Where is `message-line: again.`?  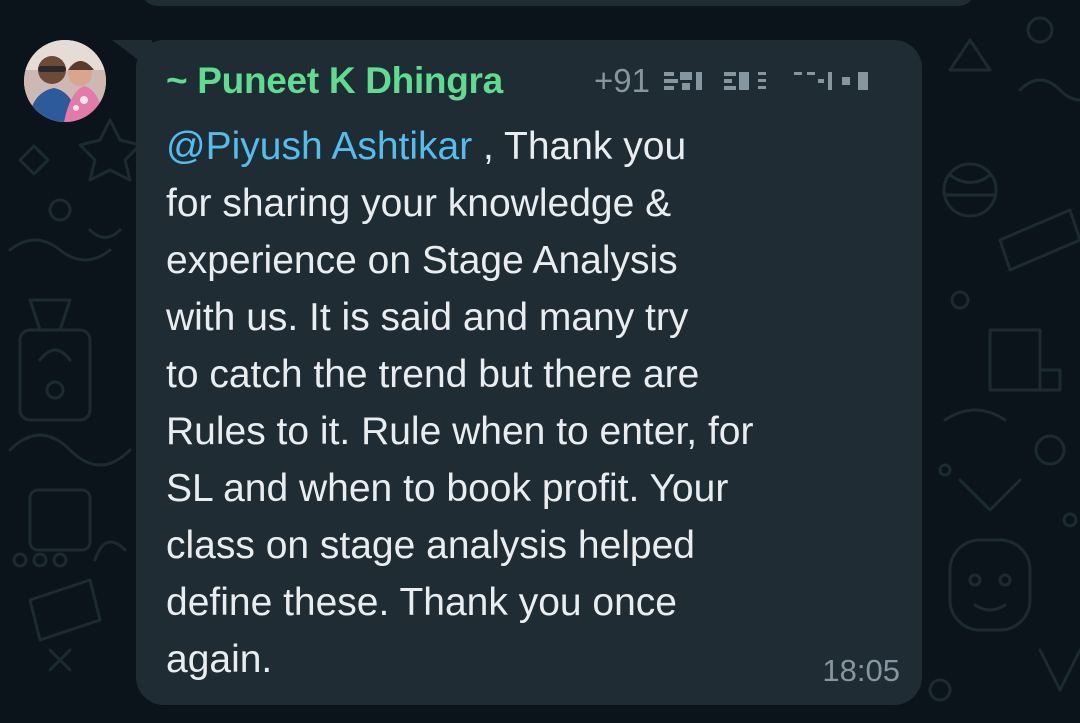 message-line: again. is located at coordinates (219, 659).